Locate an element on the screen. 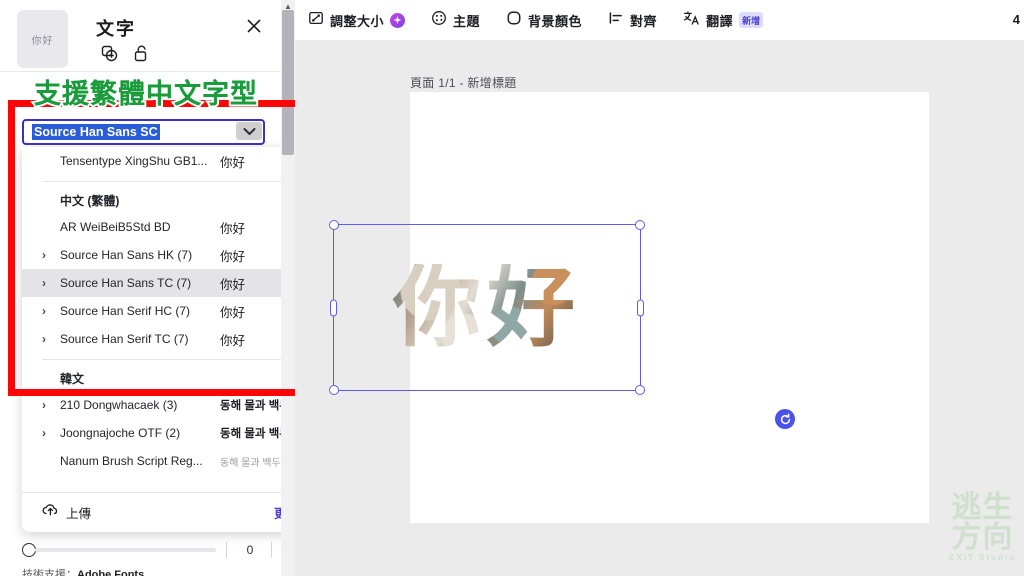 Image resolution: width=1024 pixels, height=576 pixels. list-item: Tensentype XingShu GB1... 你好 ♕ is located at coordinates (158, 161).